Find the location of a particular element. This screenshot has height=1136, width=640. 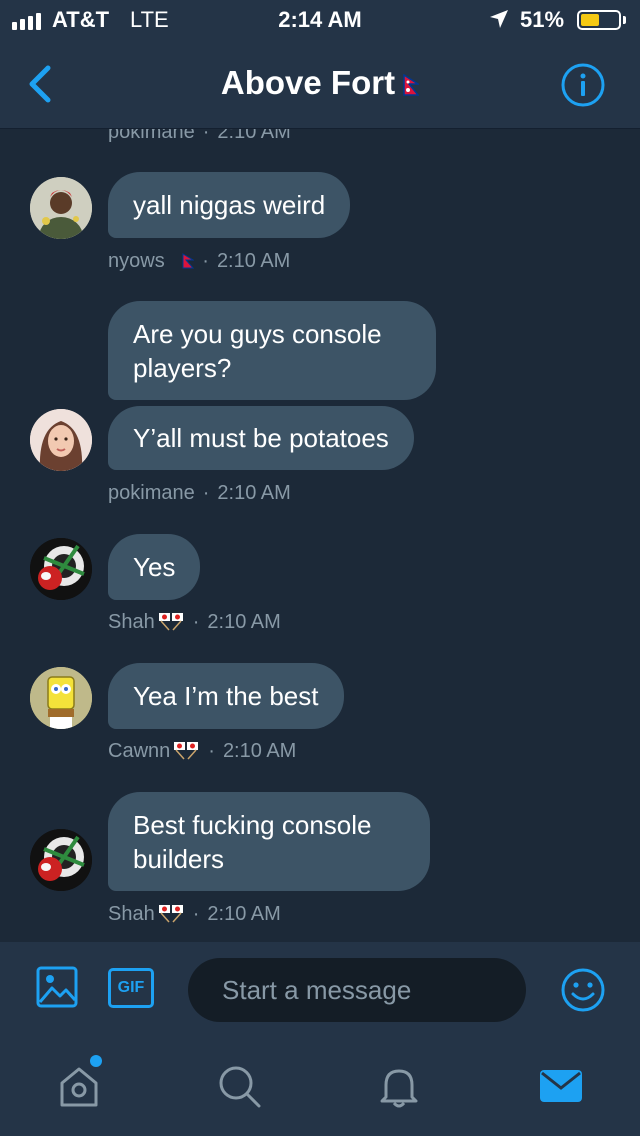

battery-icon is located at coordinates (599, 20).